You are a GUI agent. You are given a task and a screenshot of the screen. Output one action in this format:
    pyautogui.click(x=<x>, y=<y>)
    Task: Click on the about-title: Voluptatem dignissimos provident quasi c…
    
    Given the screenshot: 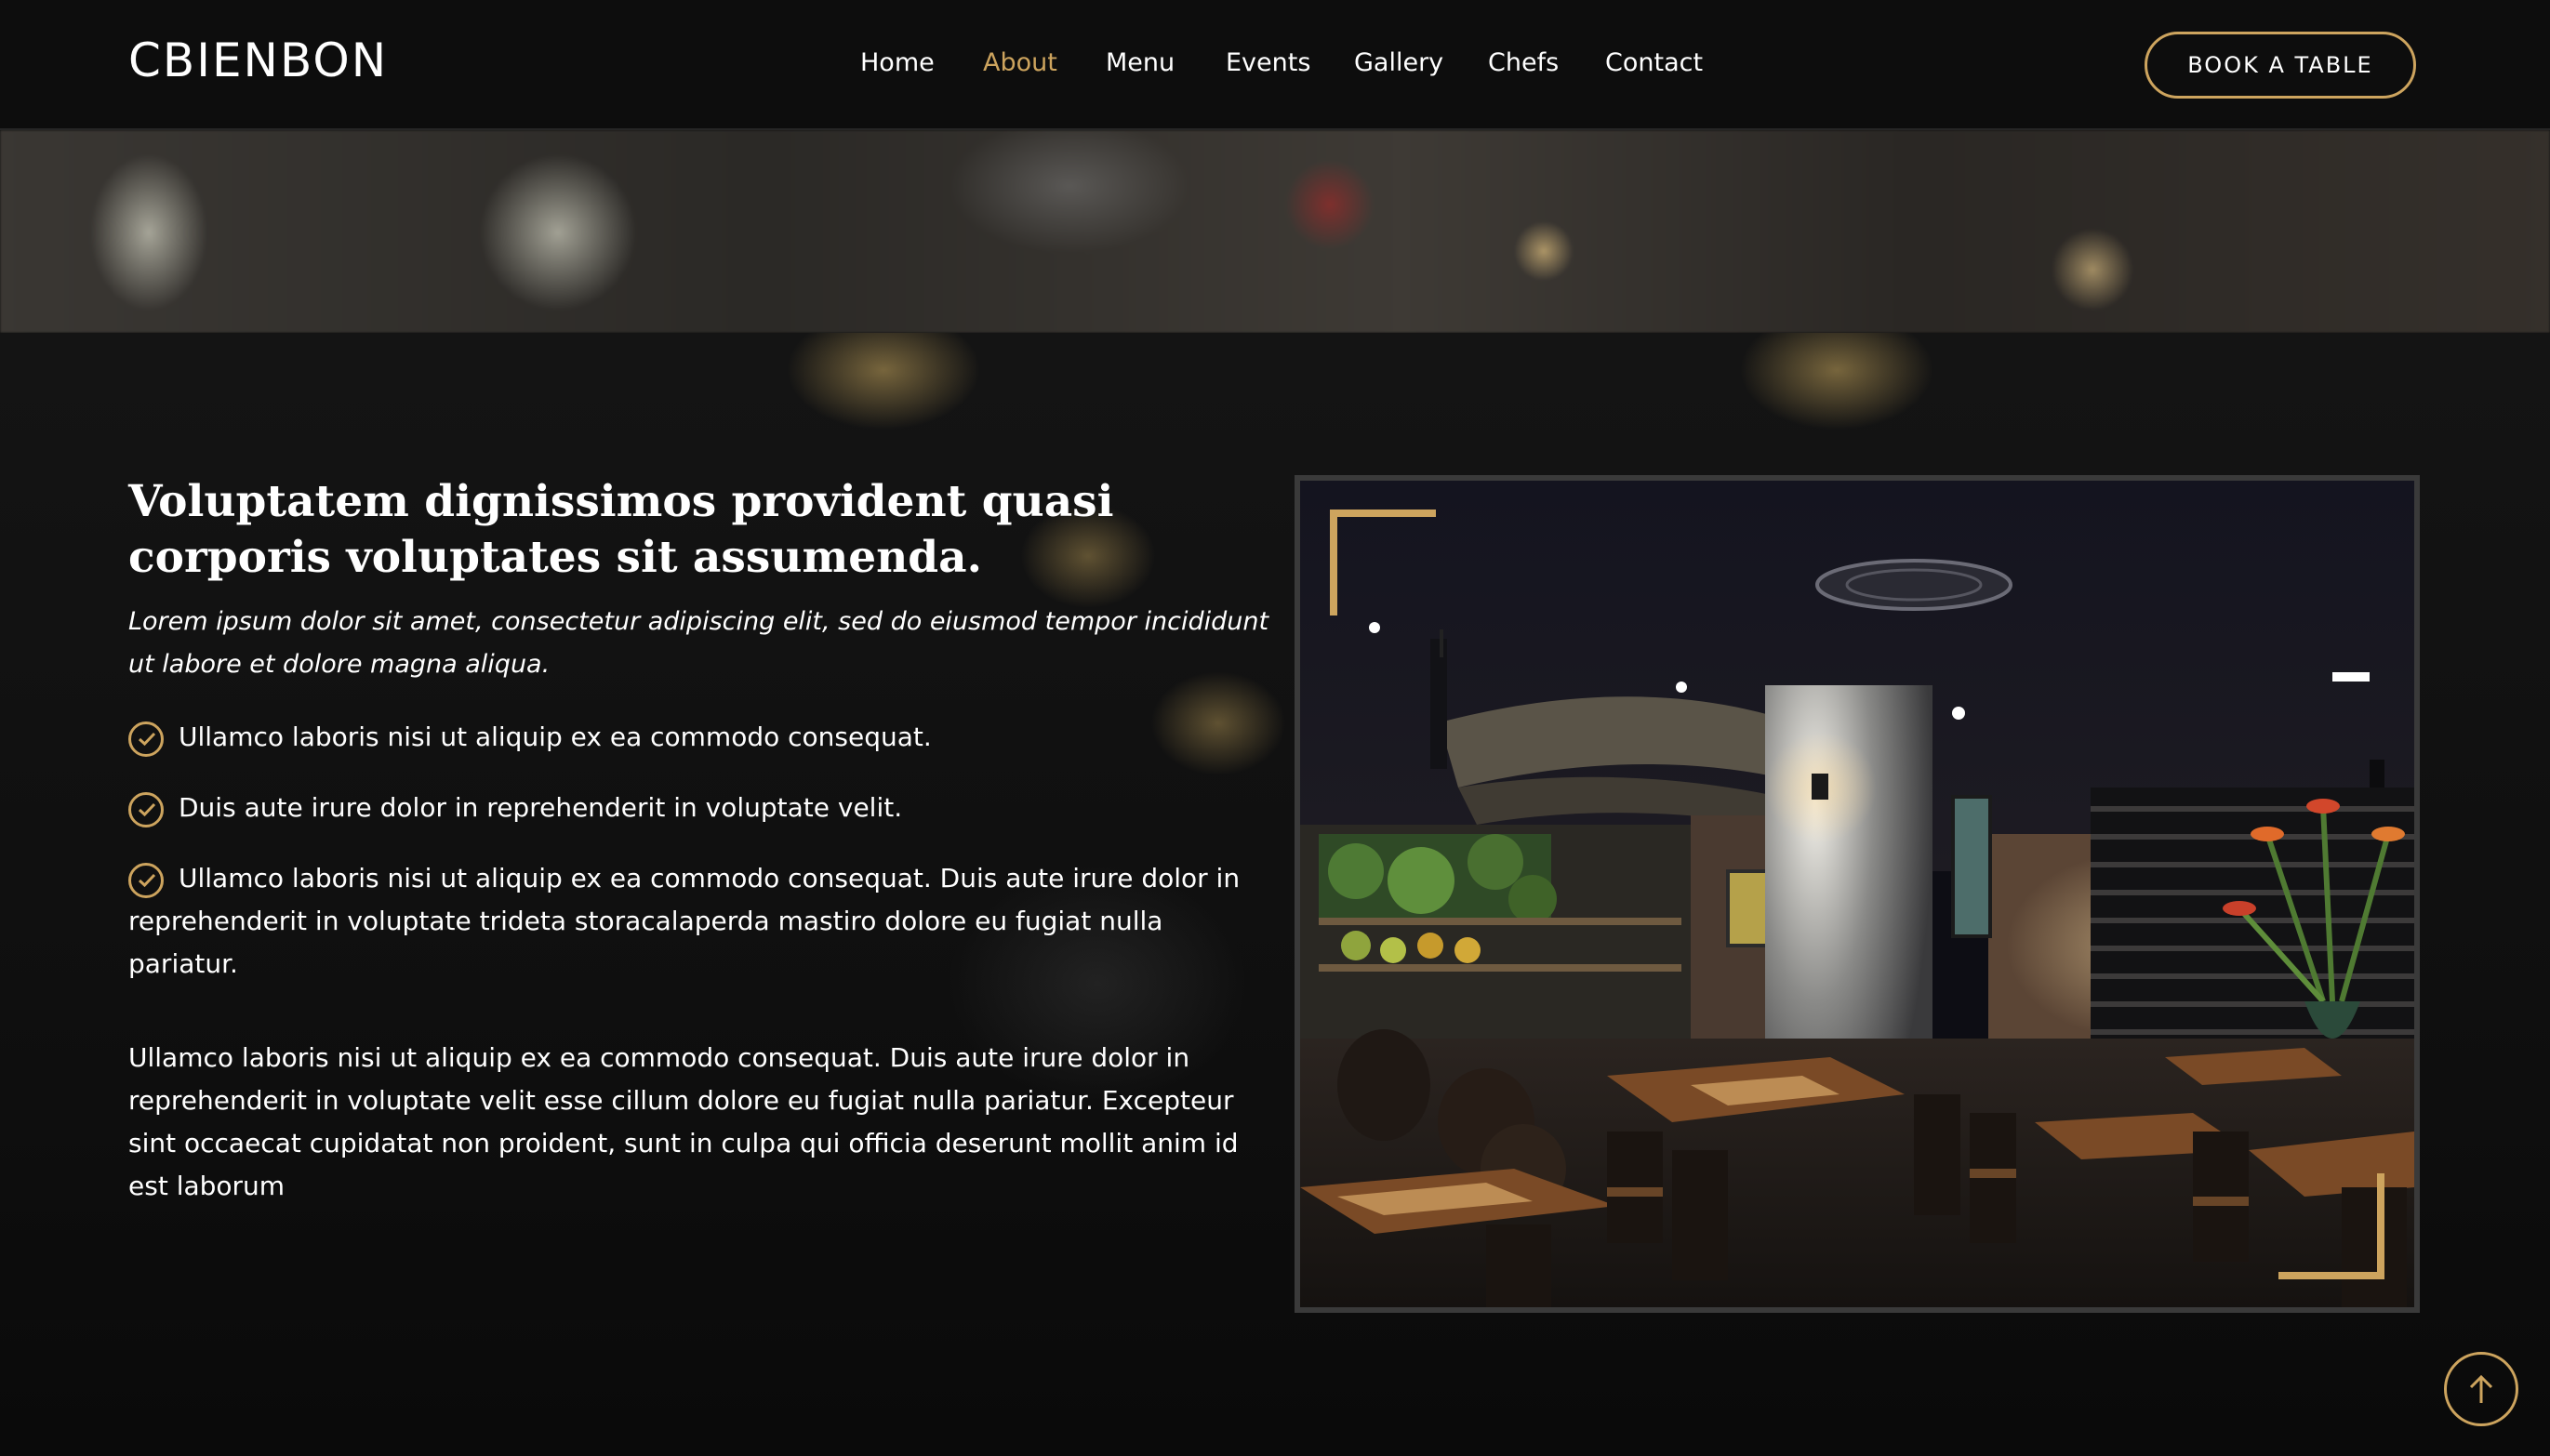 What is the action you would take?
    pyautogui.click(x=621, y=529)
    